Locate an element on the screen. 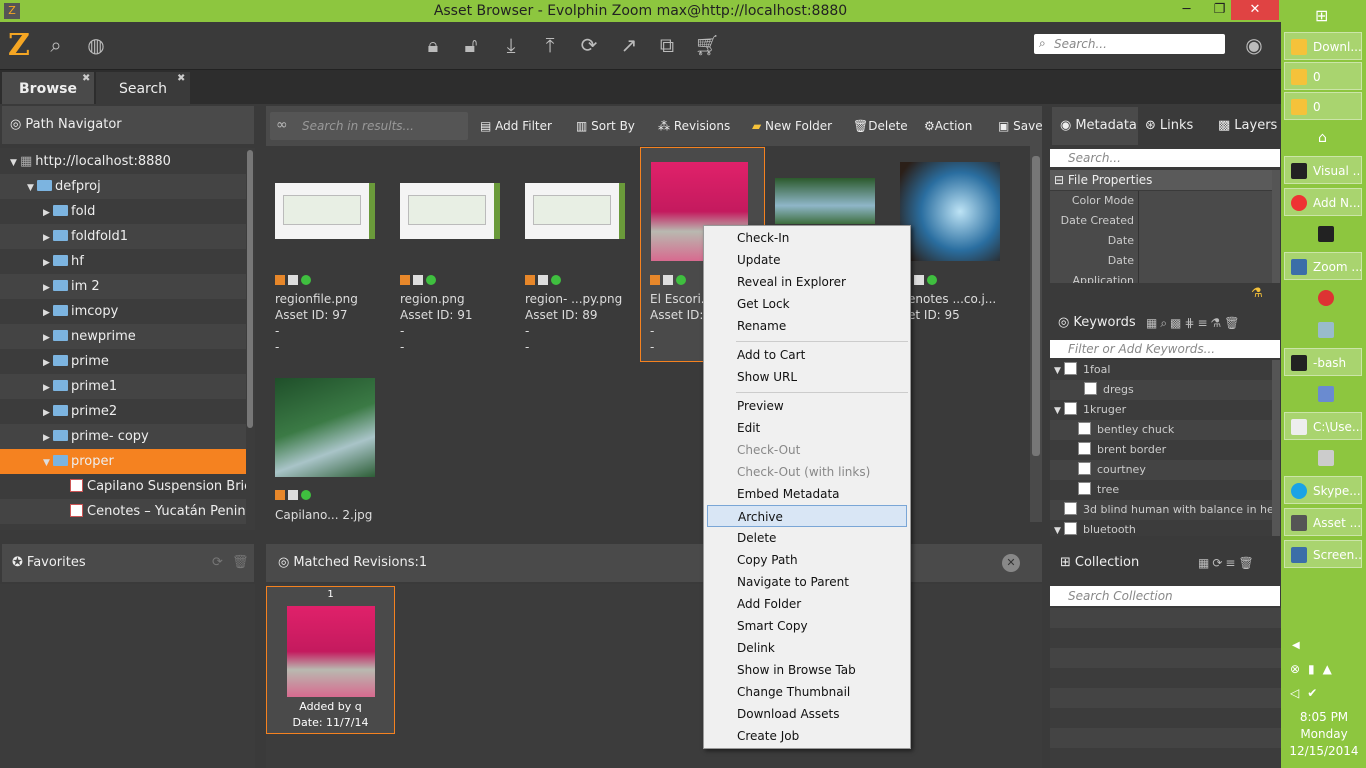 This screenshot has height=768, width=1366. menu-item-show-in-browse-tab: Show in Browse Tab is located at coordinates (807, 670).